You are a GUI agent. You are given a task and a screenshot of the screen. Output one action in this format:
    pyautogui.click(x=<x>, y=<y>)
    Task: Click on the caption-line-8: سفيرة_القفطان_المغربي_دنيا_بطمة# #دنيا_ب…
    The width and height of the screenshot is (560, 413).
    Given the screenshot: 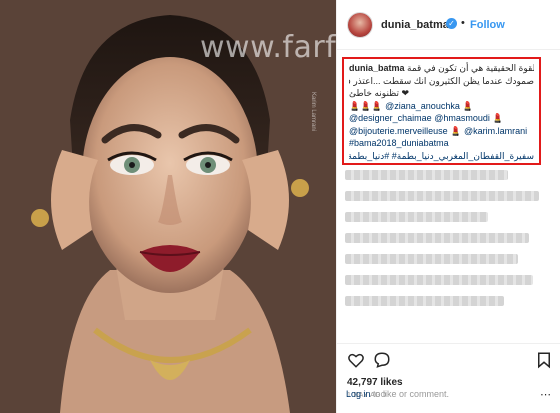 What is the action you would take?
    pyautogui.click(x=441, y=156)
    